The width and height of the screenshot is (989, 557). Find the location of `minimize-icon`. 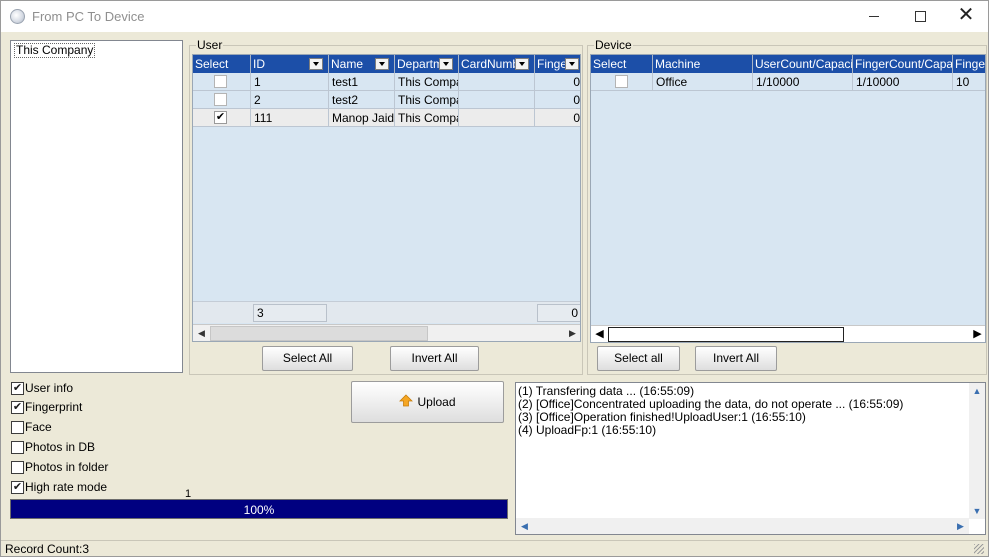

minimize-icon is located at coordinates (874, 16).